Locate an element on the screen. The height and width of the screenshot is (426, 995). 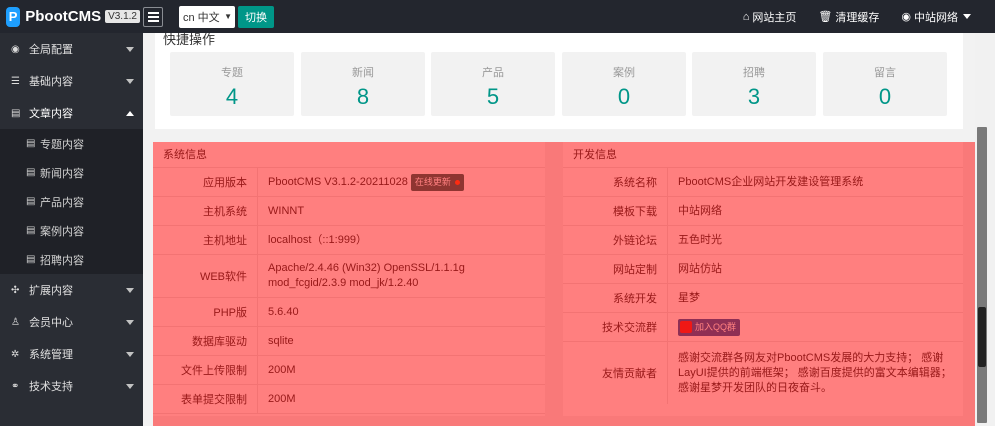
stat-value: 8 is located at coordinates (363, 96).